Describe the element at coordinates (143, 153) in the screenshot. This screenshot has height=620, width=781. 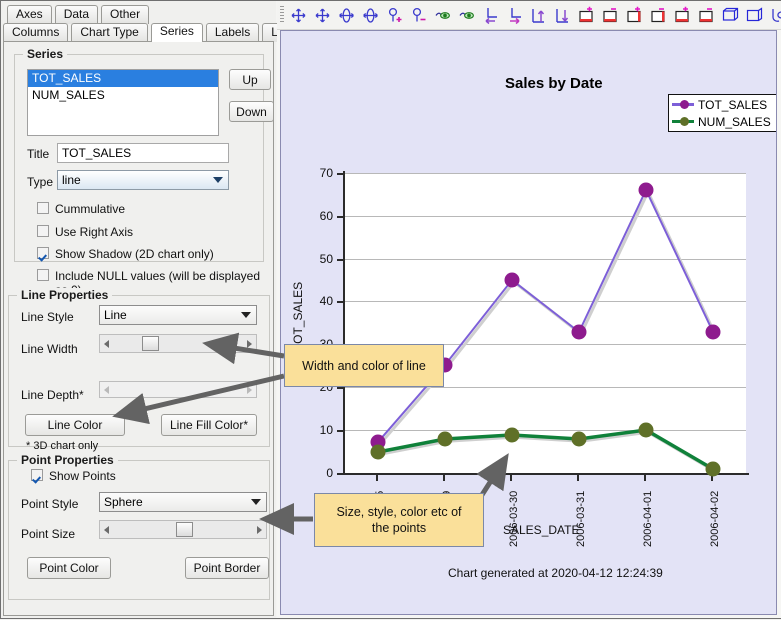
I see `series-title-input: TOT_SALES` at that location.